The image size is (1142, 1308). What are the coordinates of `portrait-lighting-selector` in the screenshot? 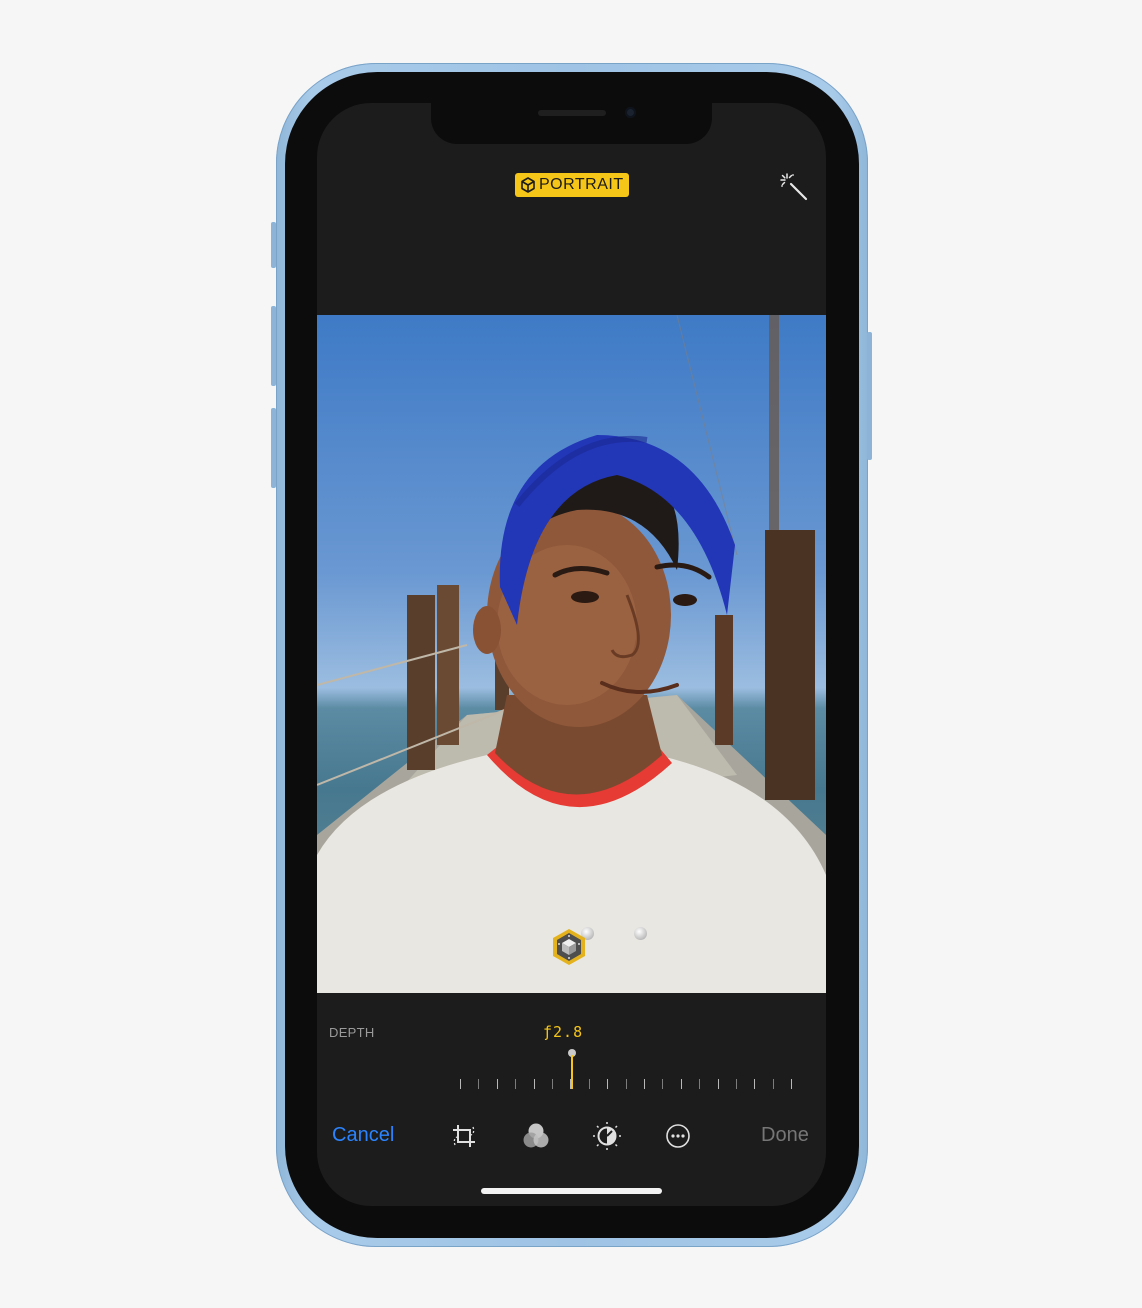 It's located at (598, 946).